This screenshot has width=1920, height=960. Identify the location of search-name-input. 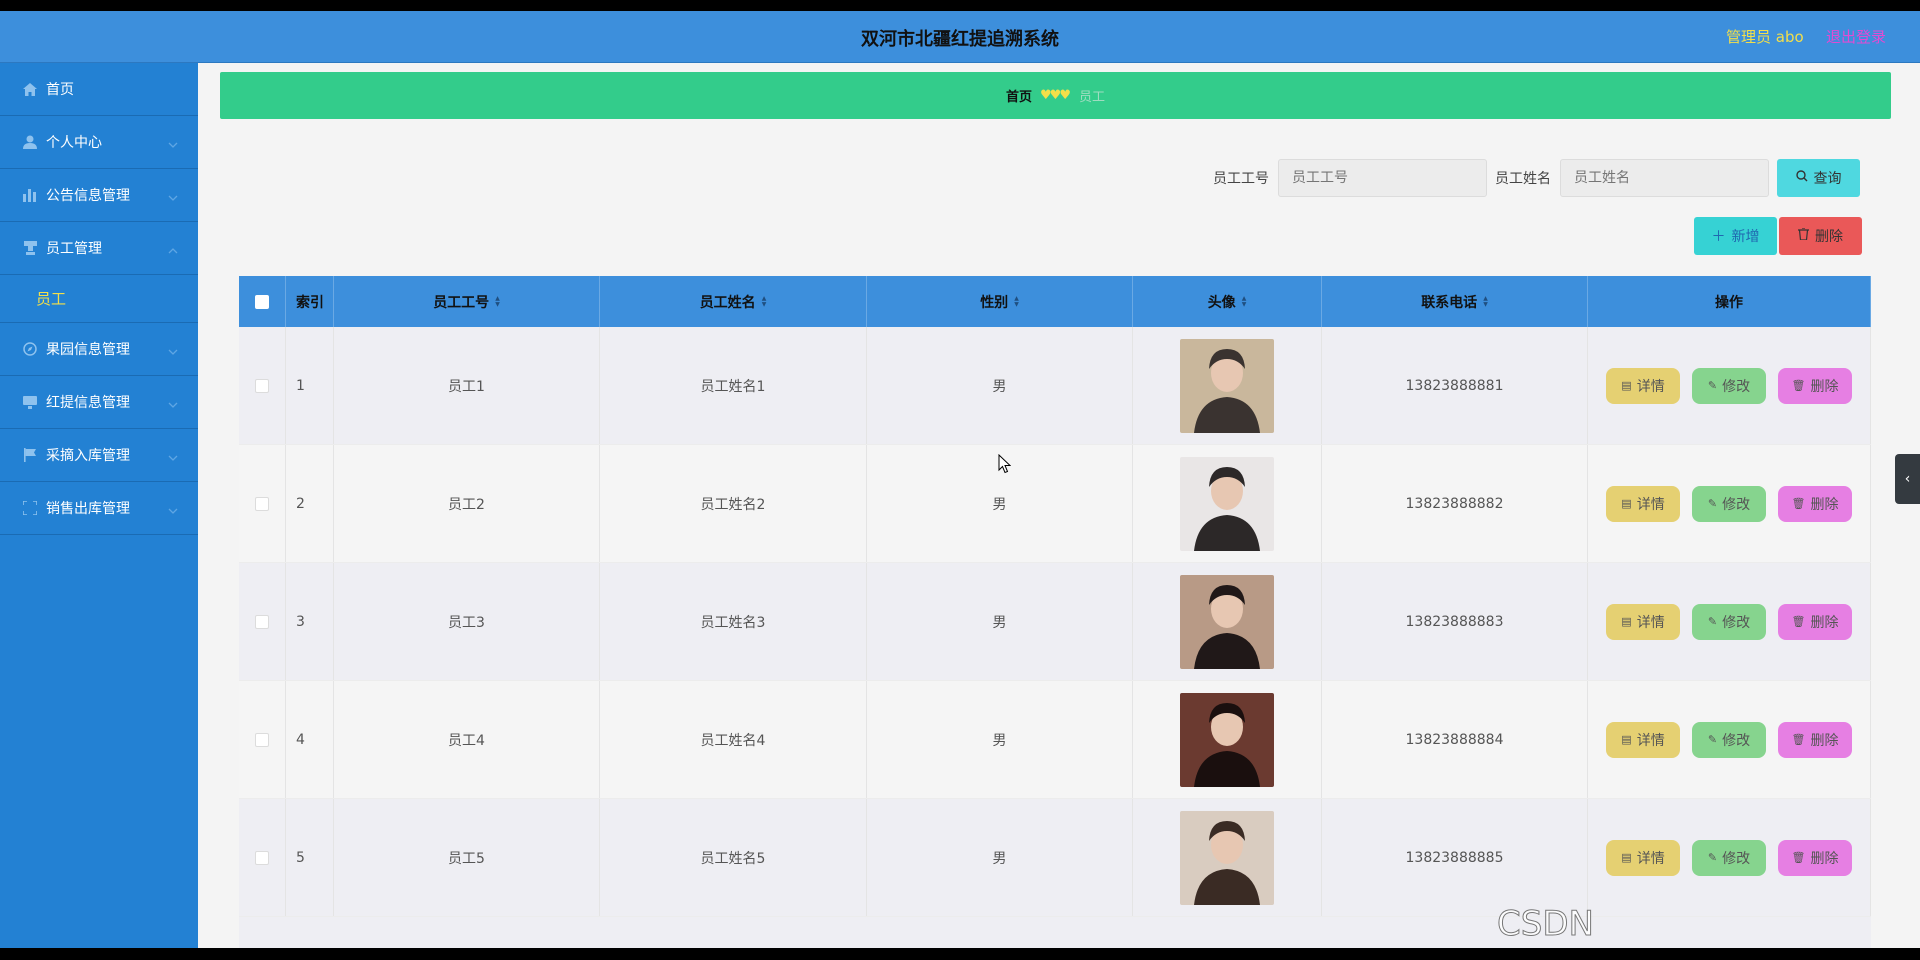
(1664, 178).